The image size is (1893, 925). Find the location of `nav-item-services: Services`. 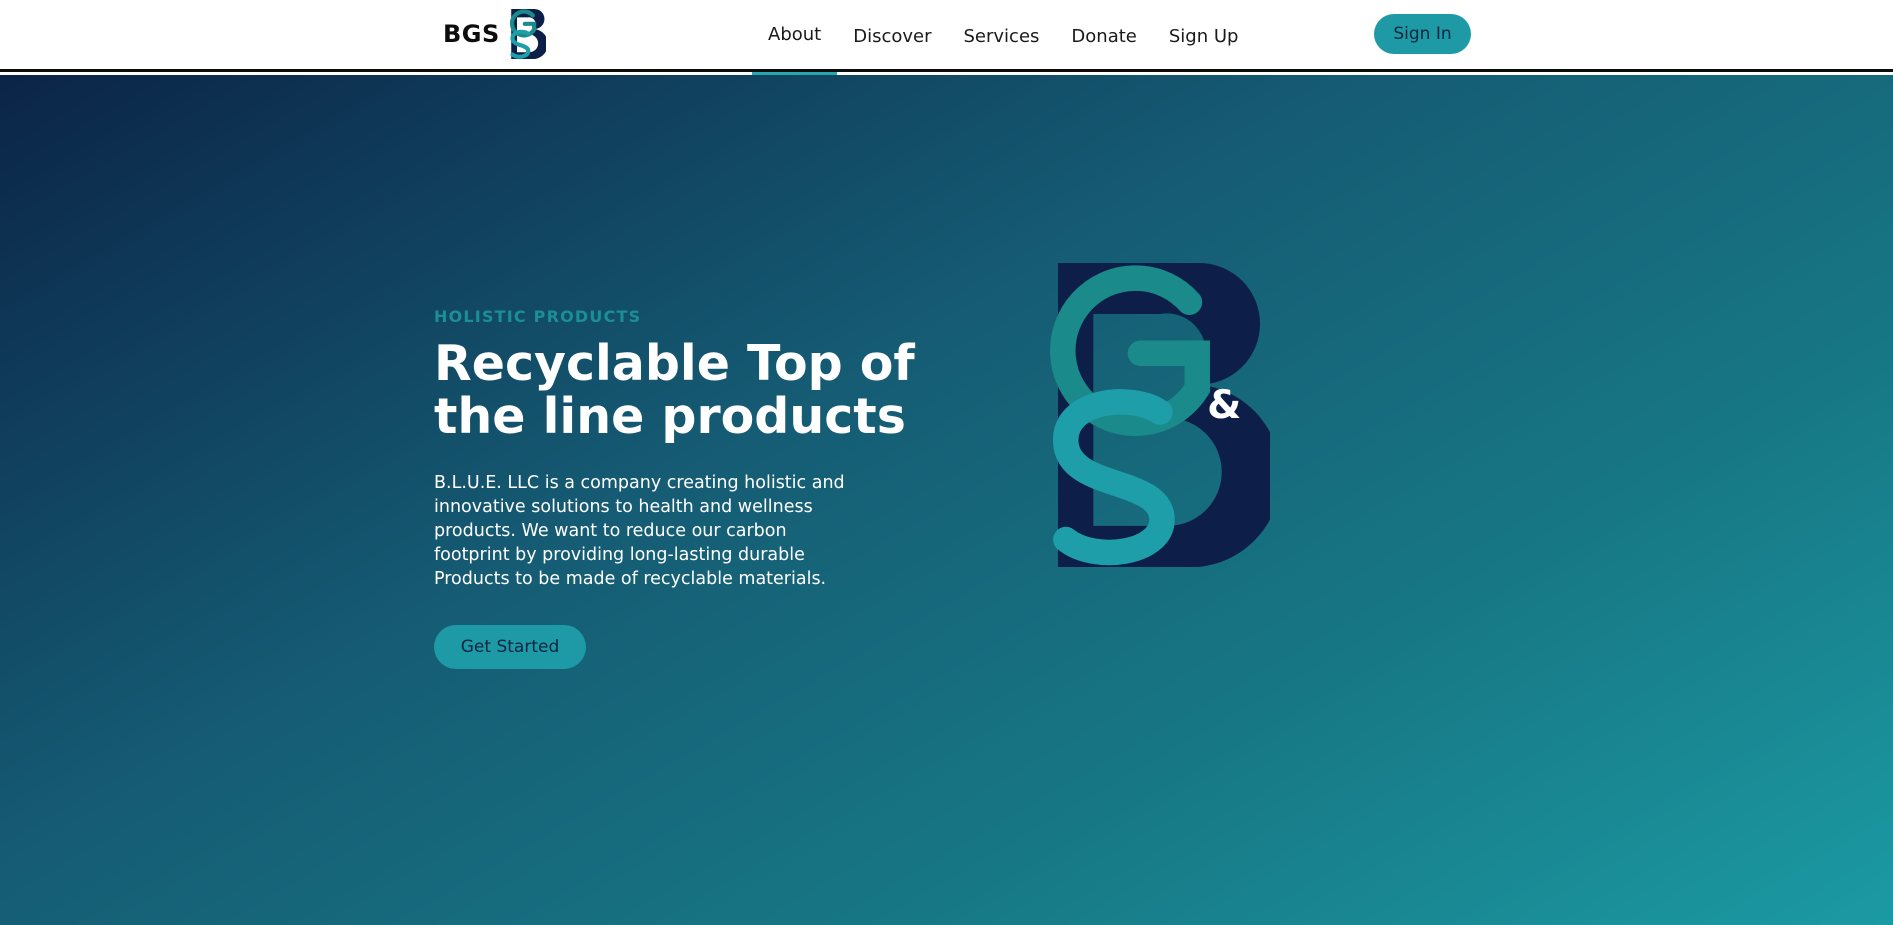

nav-item-services: Services is located at coordinates (1002, 36).